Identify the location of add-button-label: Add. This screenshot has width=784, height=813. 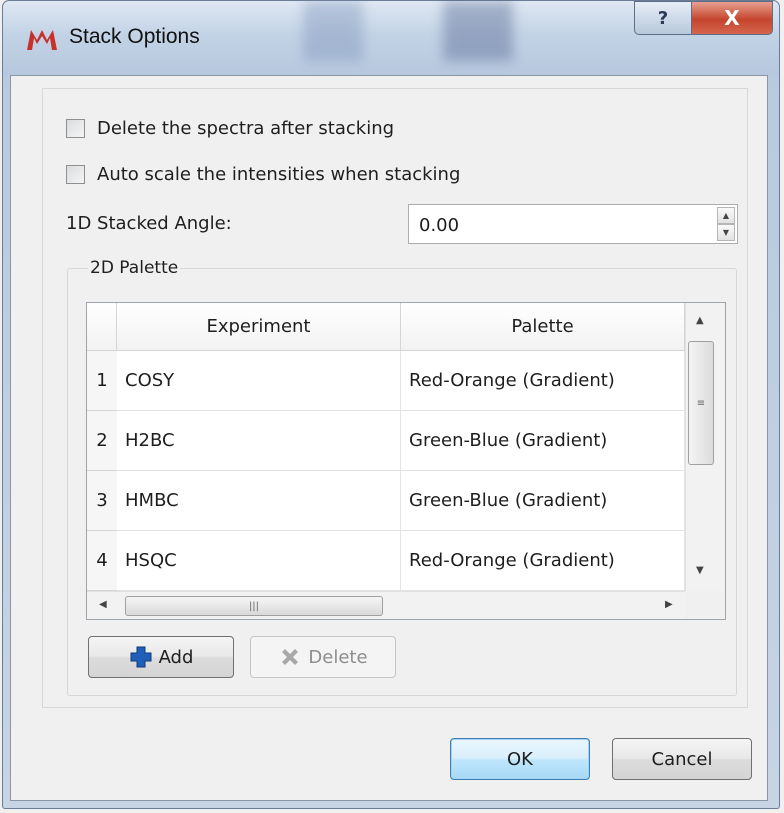
(176, 657).